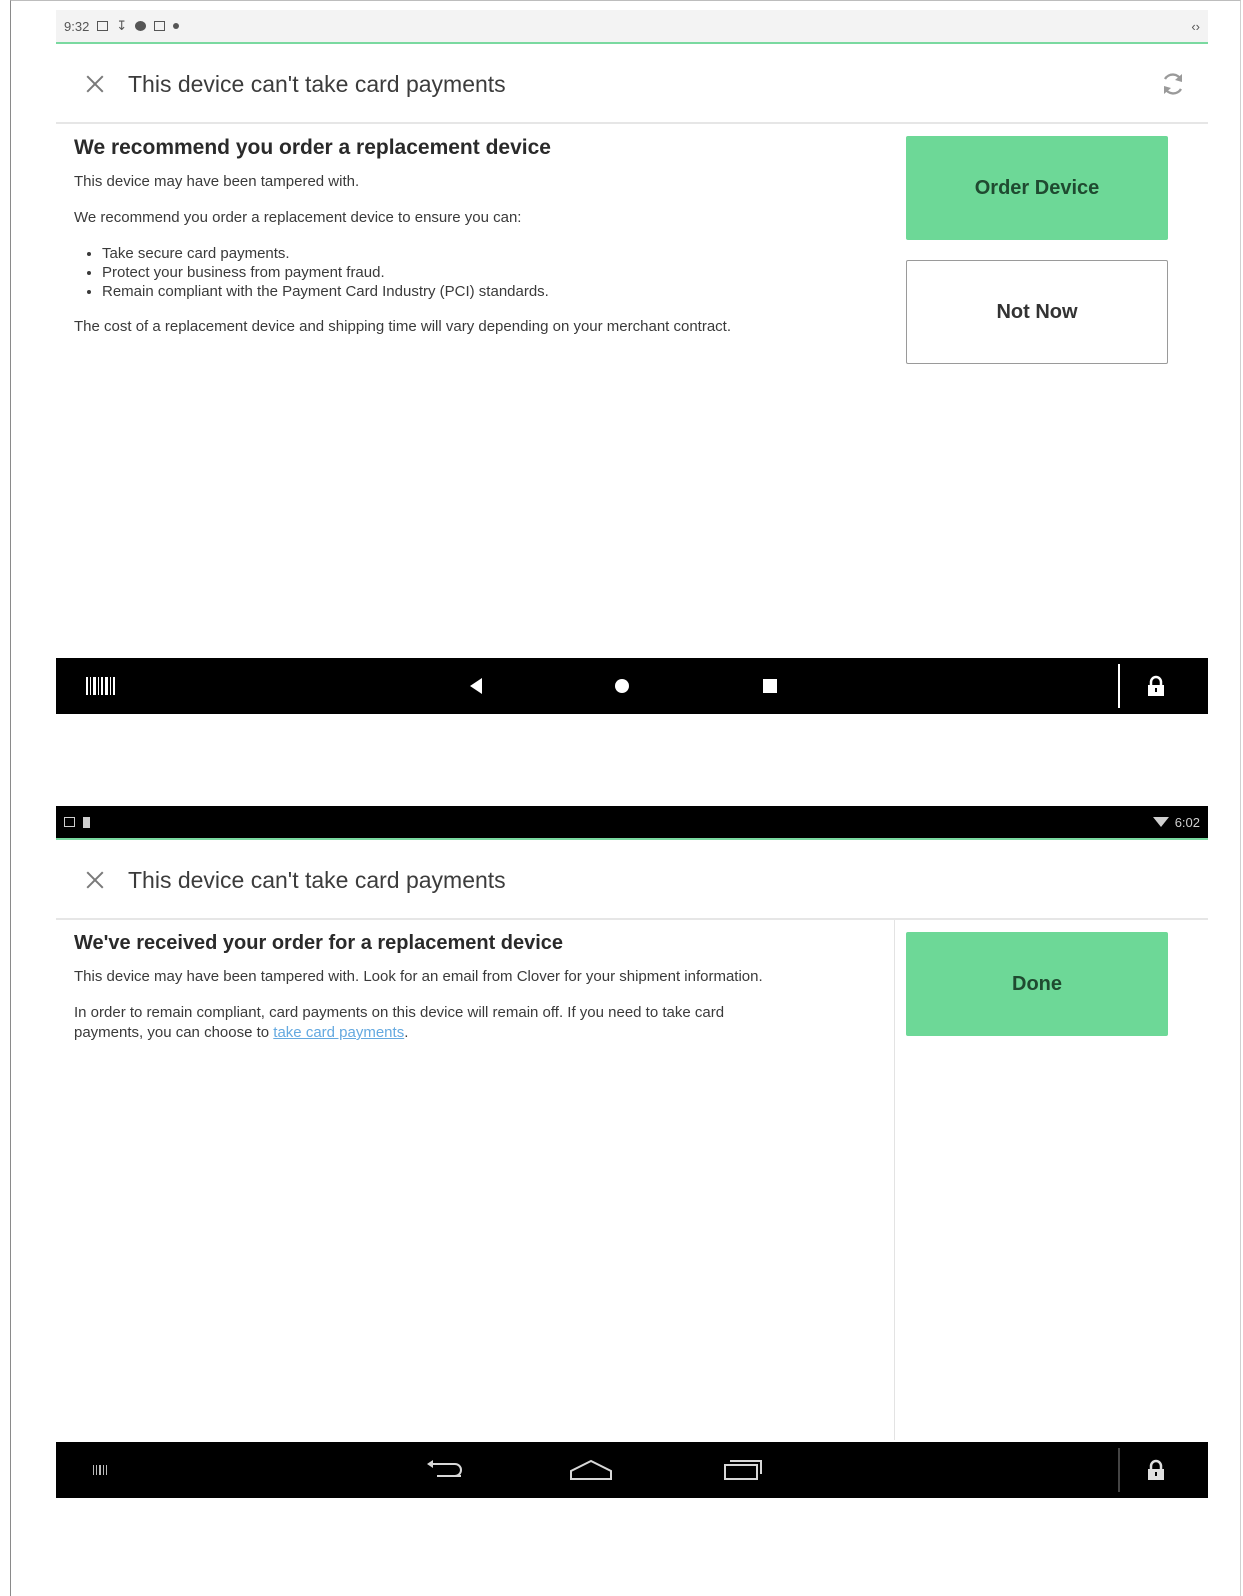 This screenshot has height=1596, width=1243. I want to click on take-card-payments-link: take card payments, so click(338, 1032).